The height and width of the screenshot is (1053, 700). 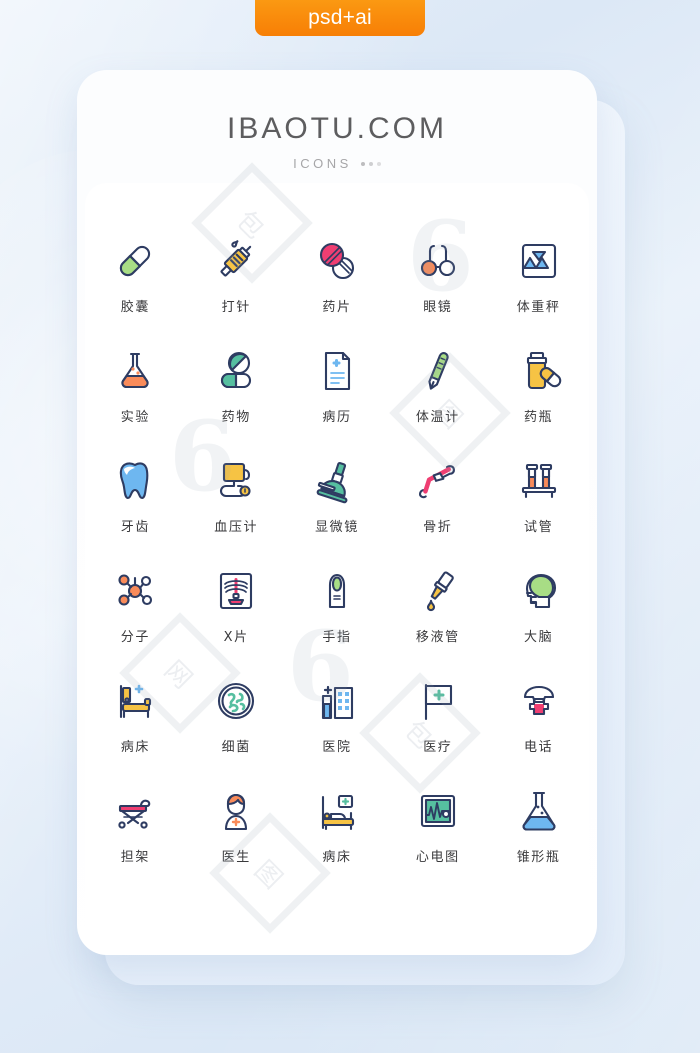 I want to click on icon-cell-sickbed2: 病床, so click(x=337, y=832).